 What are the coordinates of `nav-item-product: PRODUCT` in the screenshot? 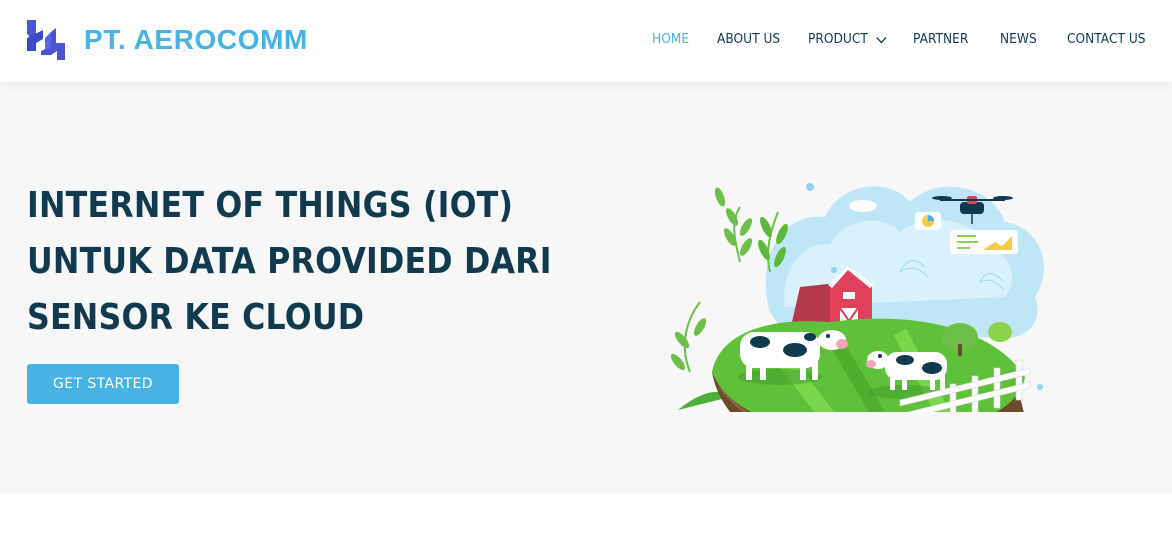 It's located at (847, 40).